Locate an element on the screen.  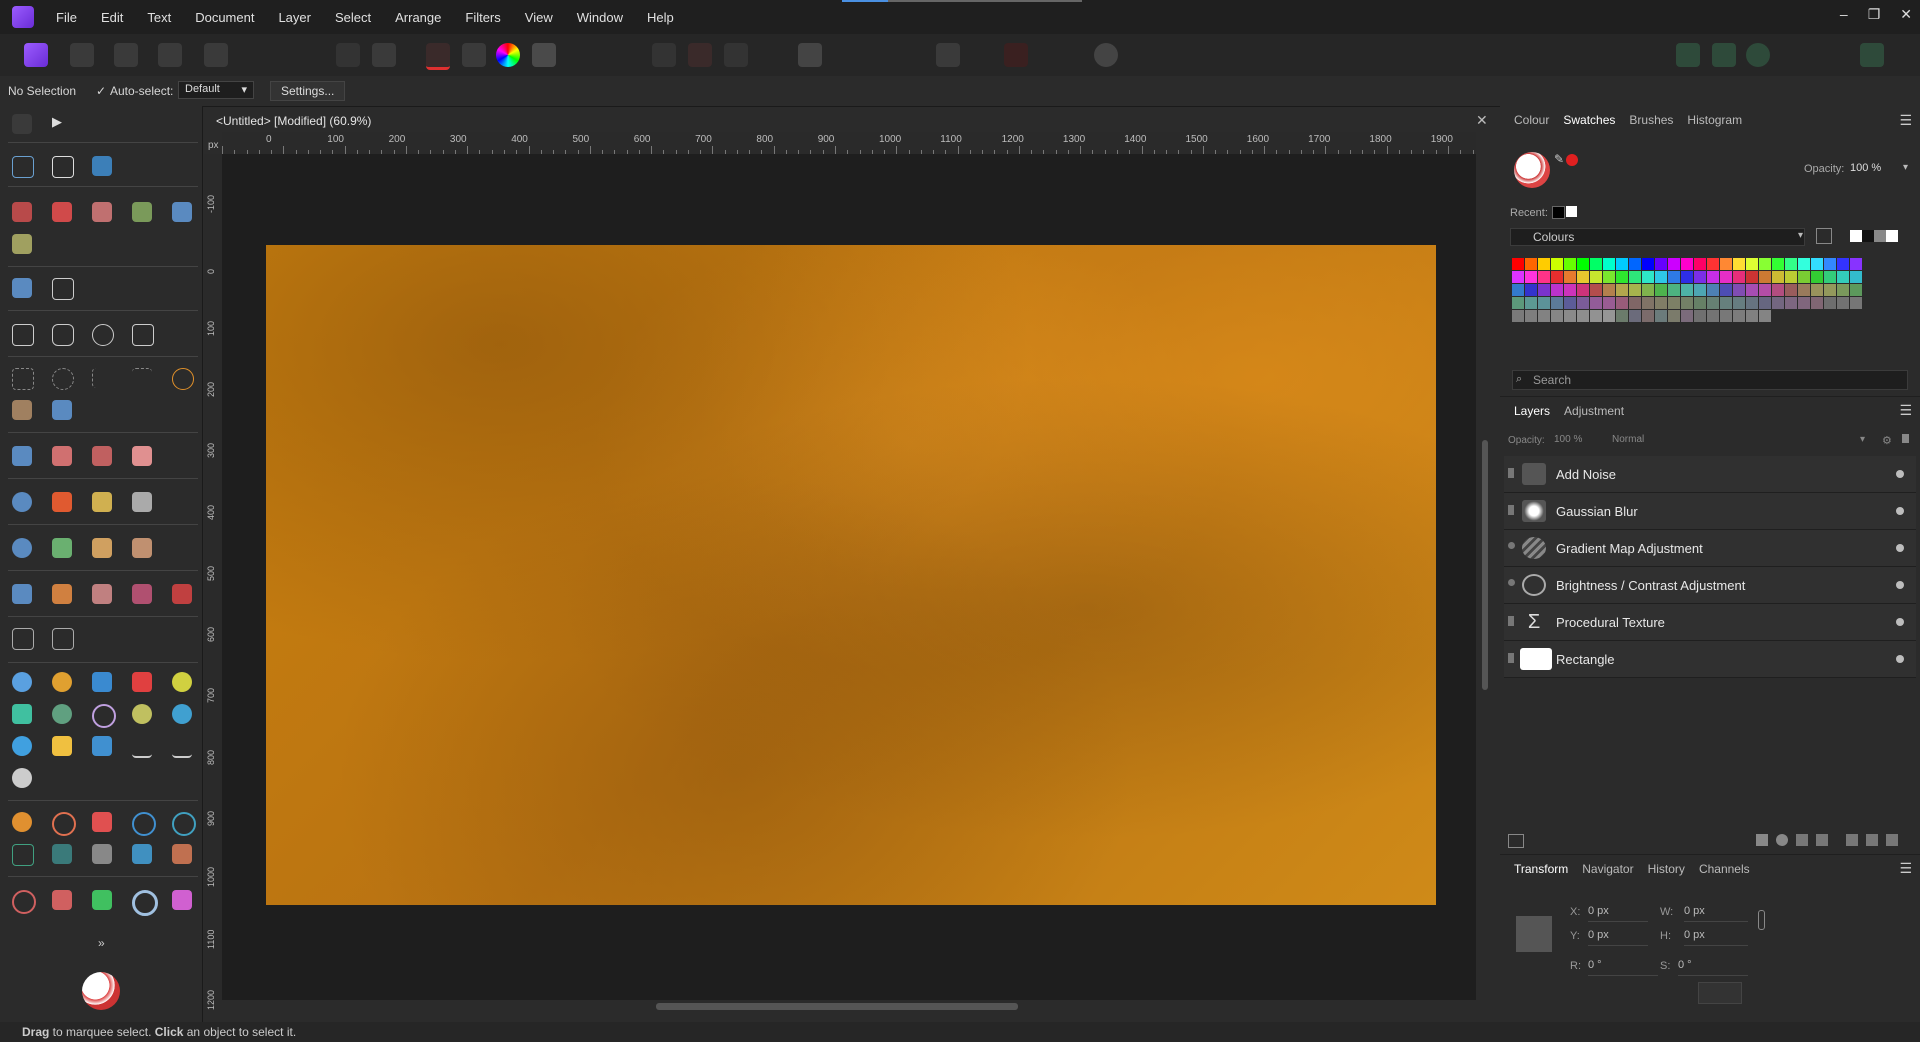
white-balance-icon is located at coordinates (544, 55).